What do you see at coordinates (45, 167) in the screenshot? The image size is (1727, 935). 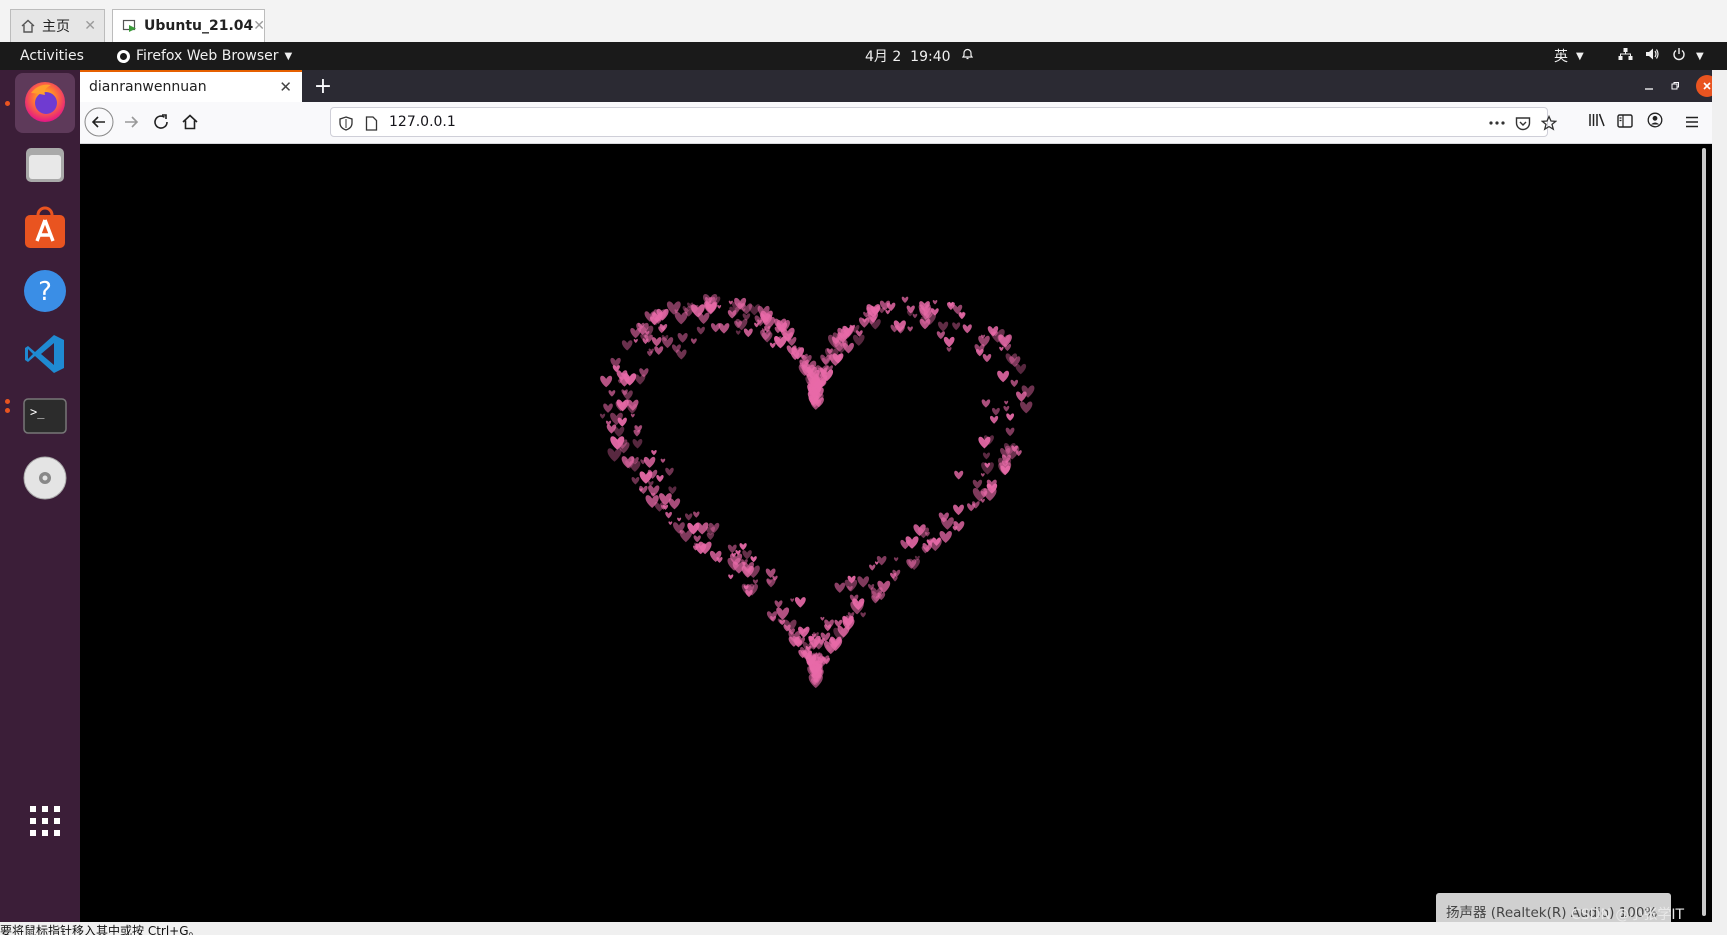 I see `dock-item-files` at bounding box center [45, 167].